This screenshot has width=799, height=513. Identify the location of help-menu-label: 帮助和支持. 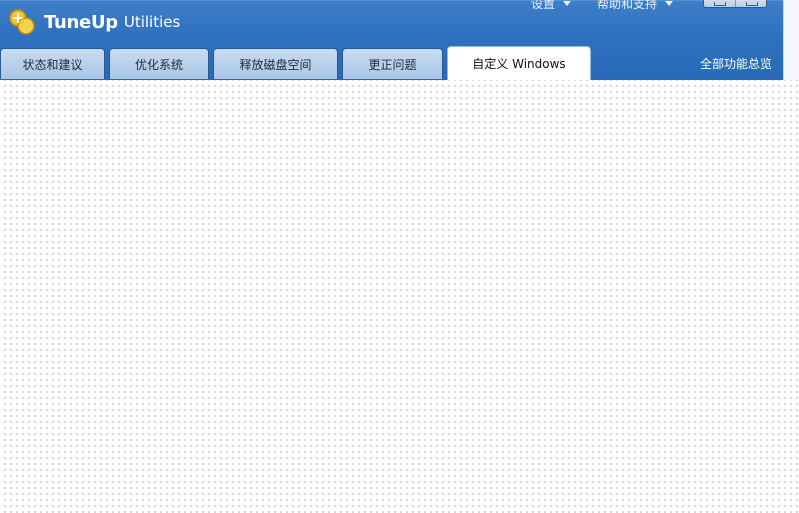
(627, 5).